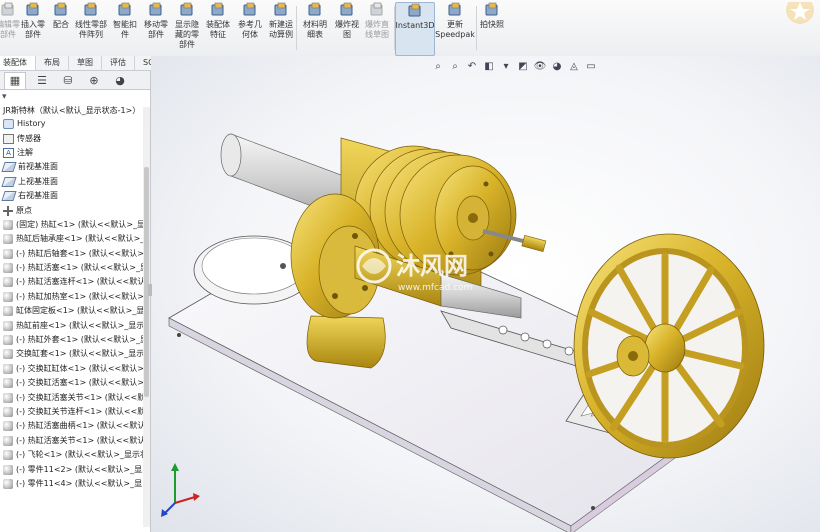  What do you see at coordinates (82, 253) in the screenshot?
I see `tree-item-label: (-) 热缸后轴套<1> (默认<<默认>_` at bounding box center [82, 253].